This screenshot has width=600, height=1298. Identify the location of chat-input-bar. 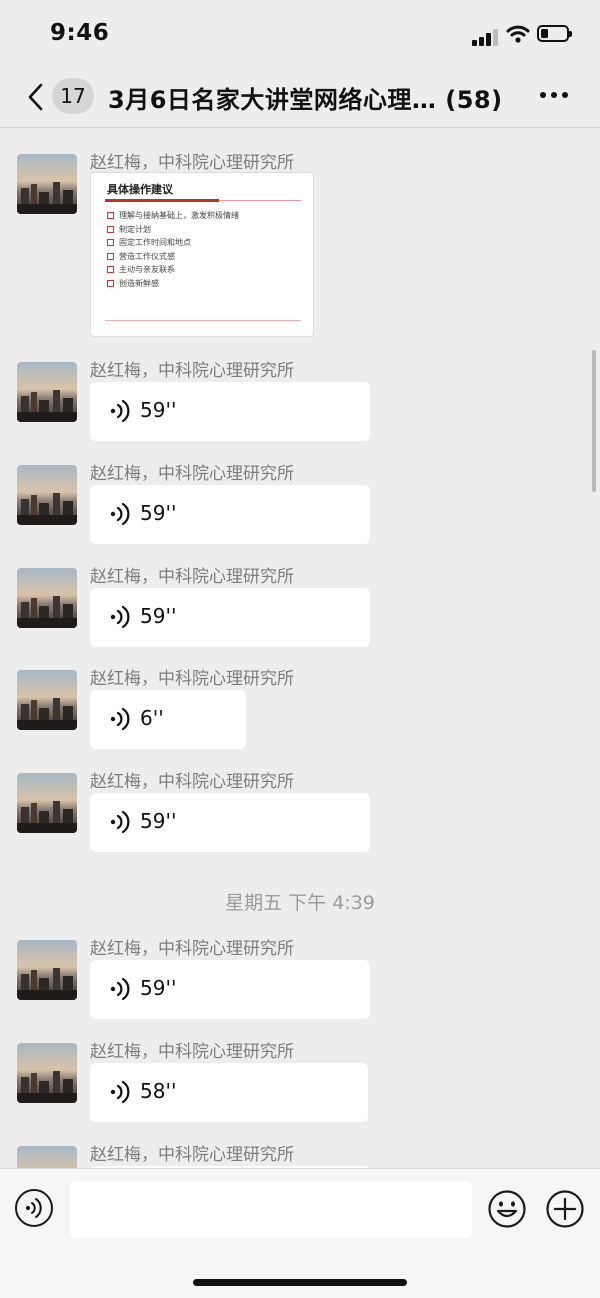
(300, 1233).